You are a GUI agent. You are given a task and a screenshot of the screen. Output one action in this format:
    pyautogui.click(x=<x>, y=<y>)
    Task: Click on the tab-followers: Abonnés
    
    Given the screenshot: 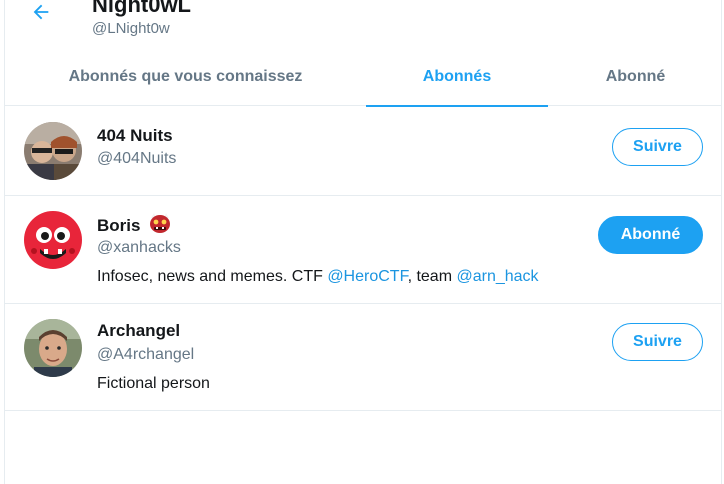 What is the action you would take?
    pyautogui.click(x=457, y=77)
    